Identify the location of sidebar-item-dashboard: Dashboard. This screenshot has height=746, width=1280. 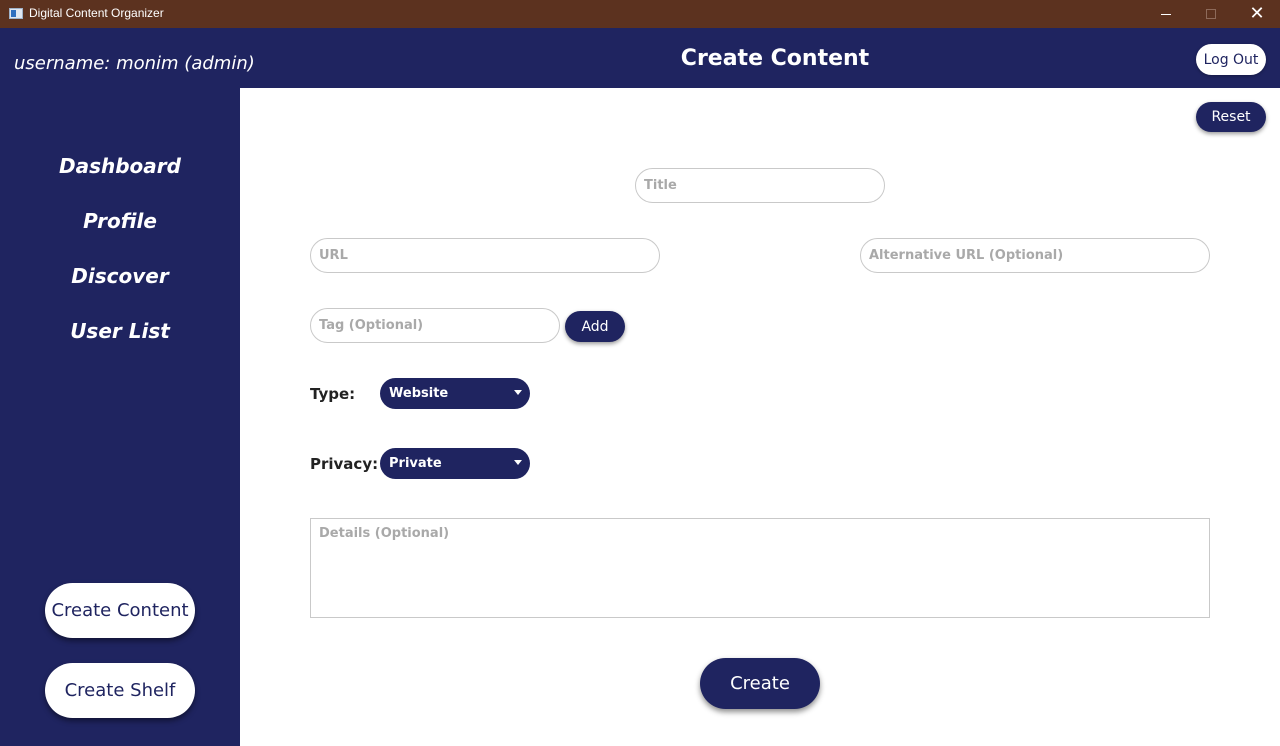
(120, 166).